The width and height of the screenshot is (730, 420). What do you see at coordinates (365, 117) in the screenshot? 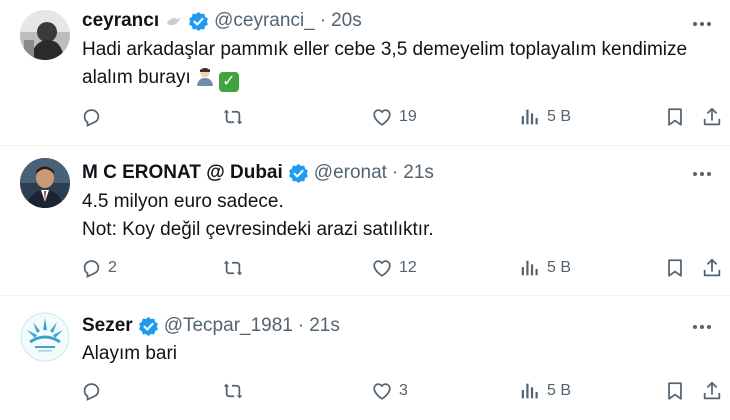
I see `tweet-actions: 19 5 B` at bounding box center [365, 117].